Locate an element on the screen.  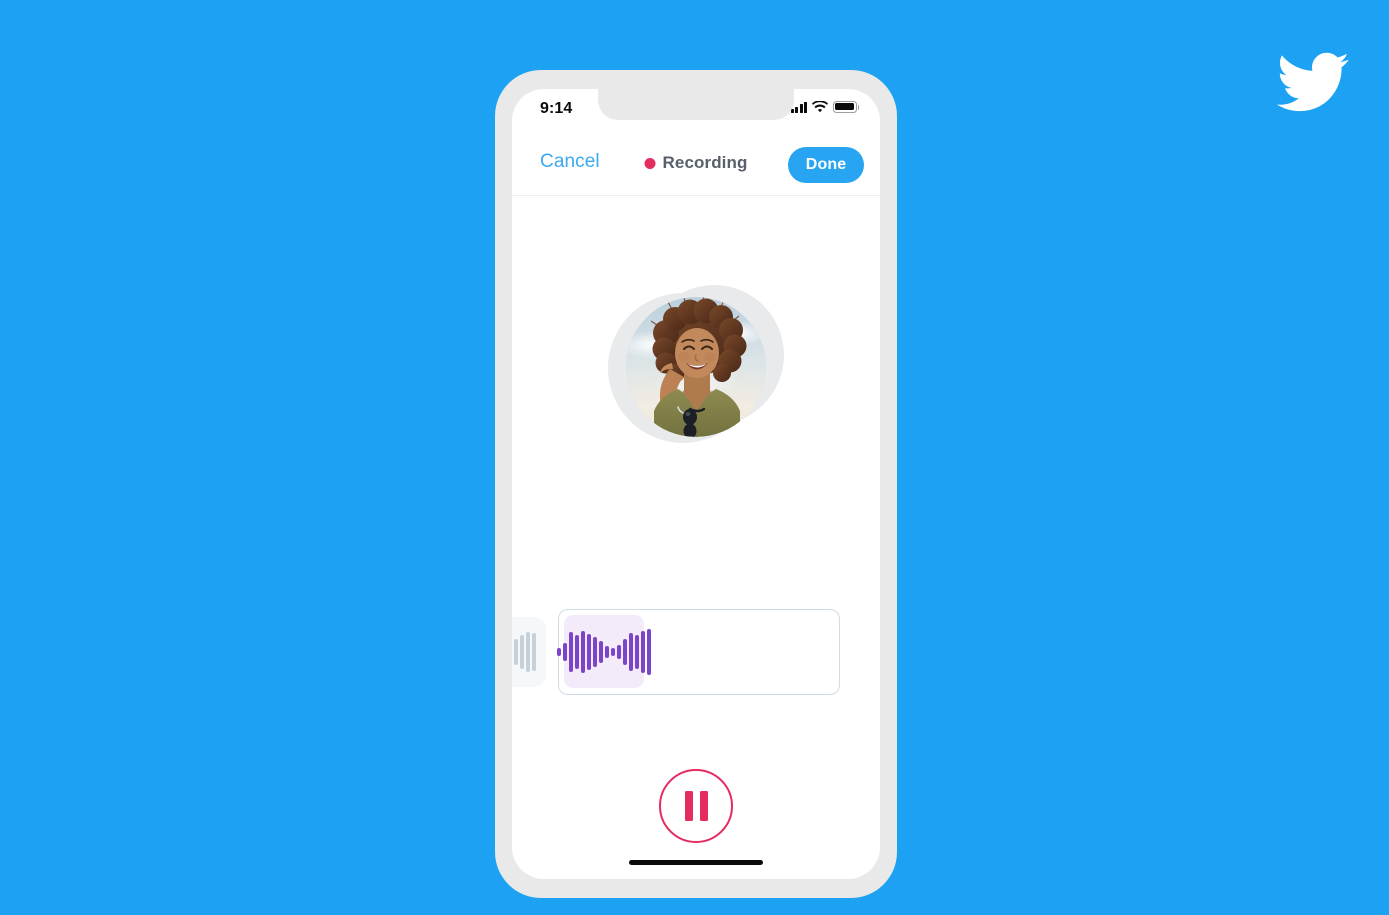
waveform-bars-current is located at coordinates (604, 651).